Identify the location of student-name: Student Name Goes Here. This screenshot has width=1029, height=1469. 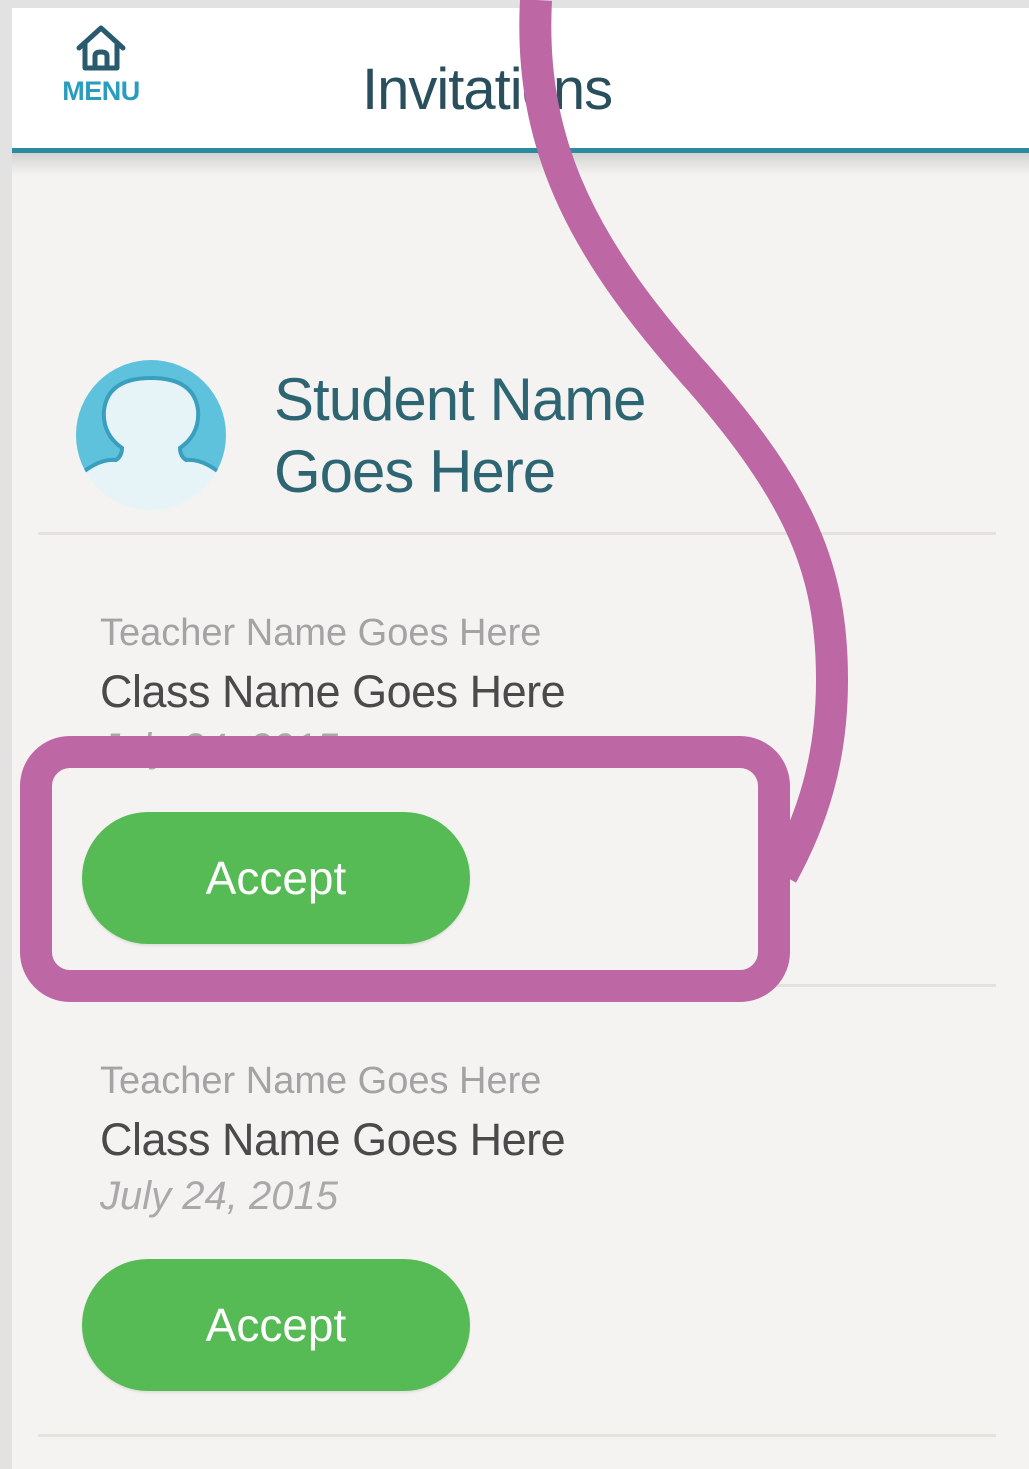
(514, 436).